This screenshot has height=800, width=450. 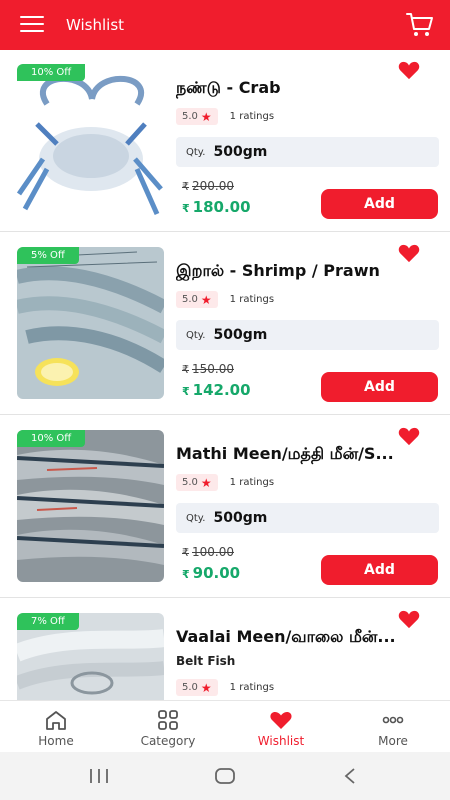 I want to click on back-icon, so click(x=350, y=776).